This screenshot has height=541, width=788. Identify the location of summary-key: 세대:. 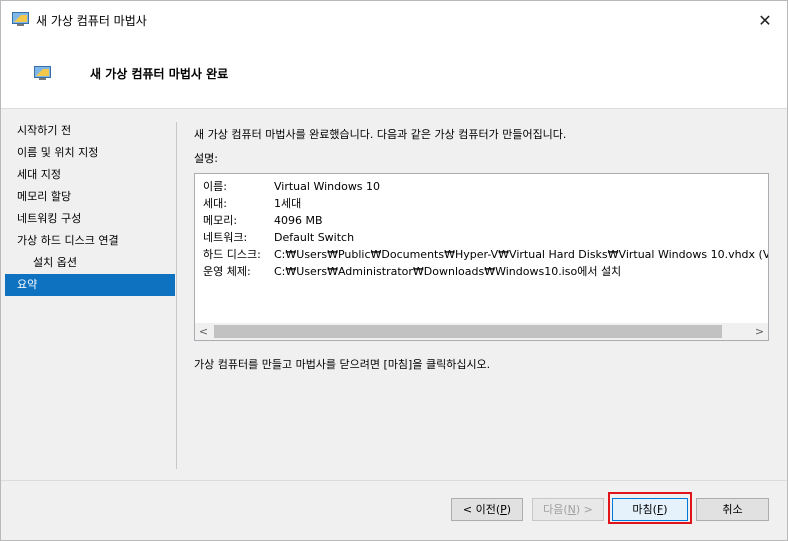
(215, 203).